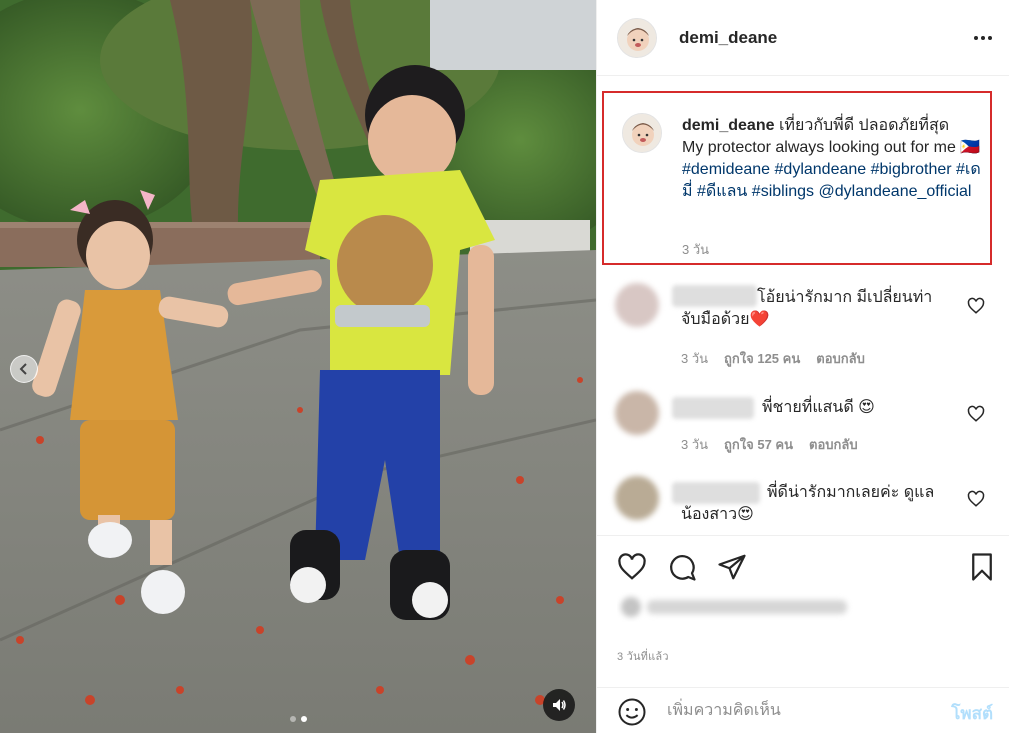 The image size is (1009, 733). Describe the element at coordinates (983, 38) in the screenshot. I see `more-options-button` at that location.